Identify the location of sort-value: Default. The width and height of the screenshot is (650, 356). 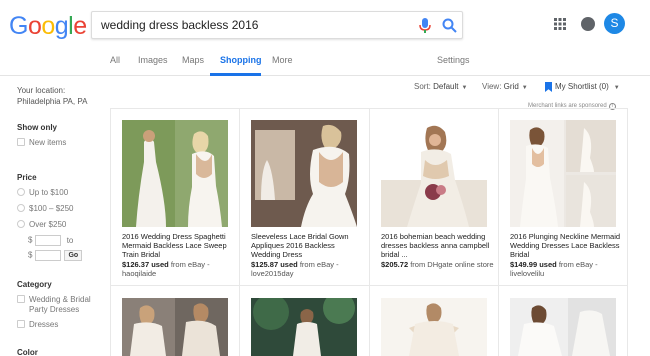
(445, 86).